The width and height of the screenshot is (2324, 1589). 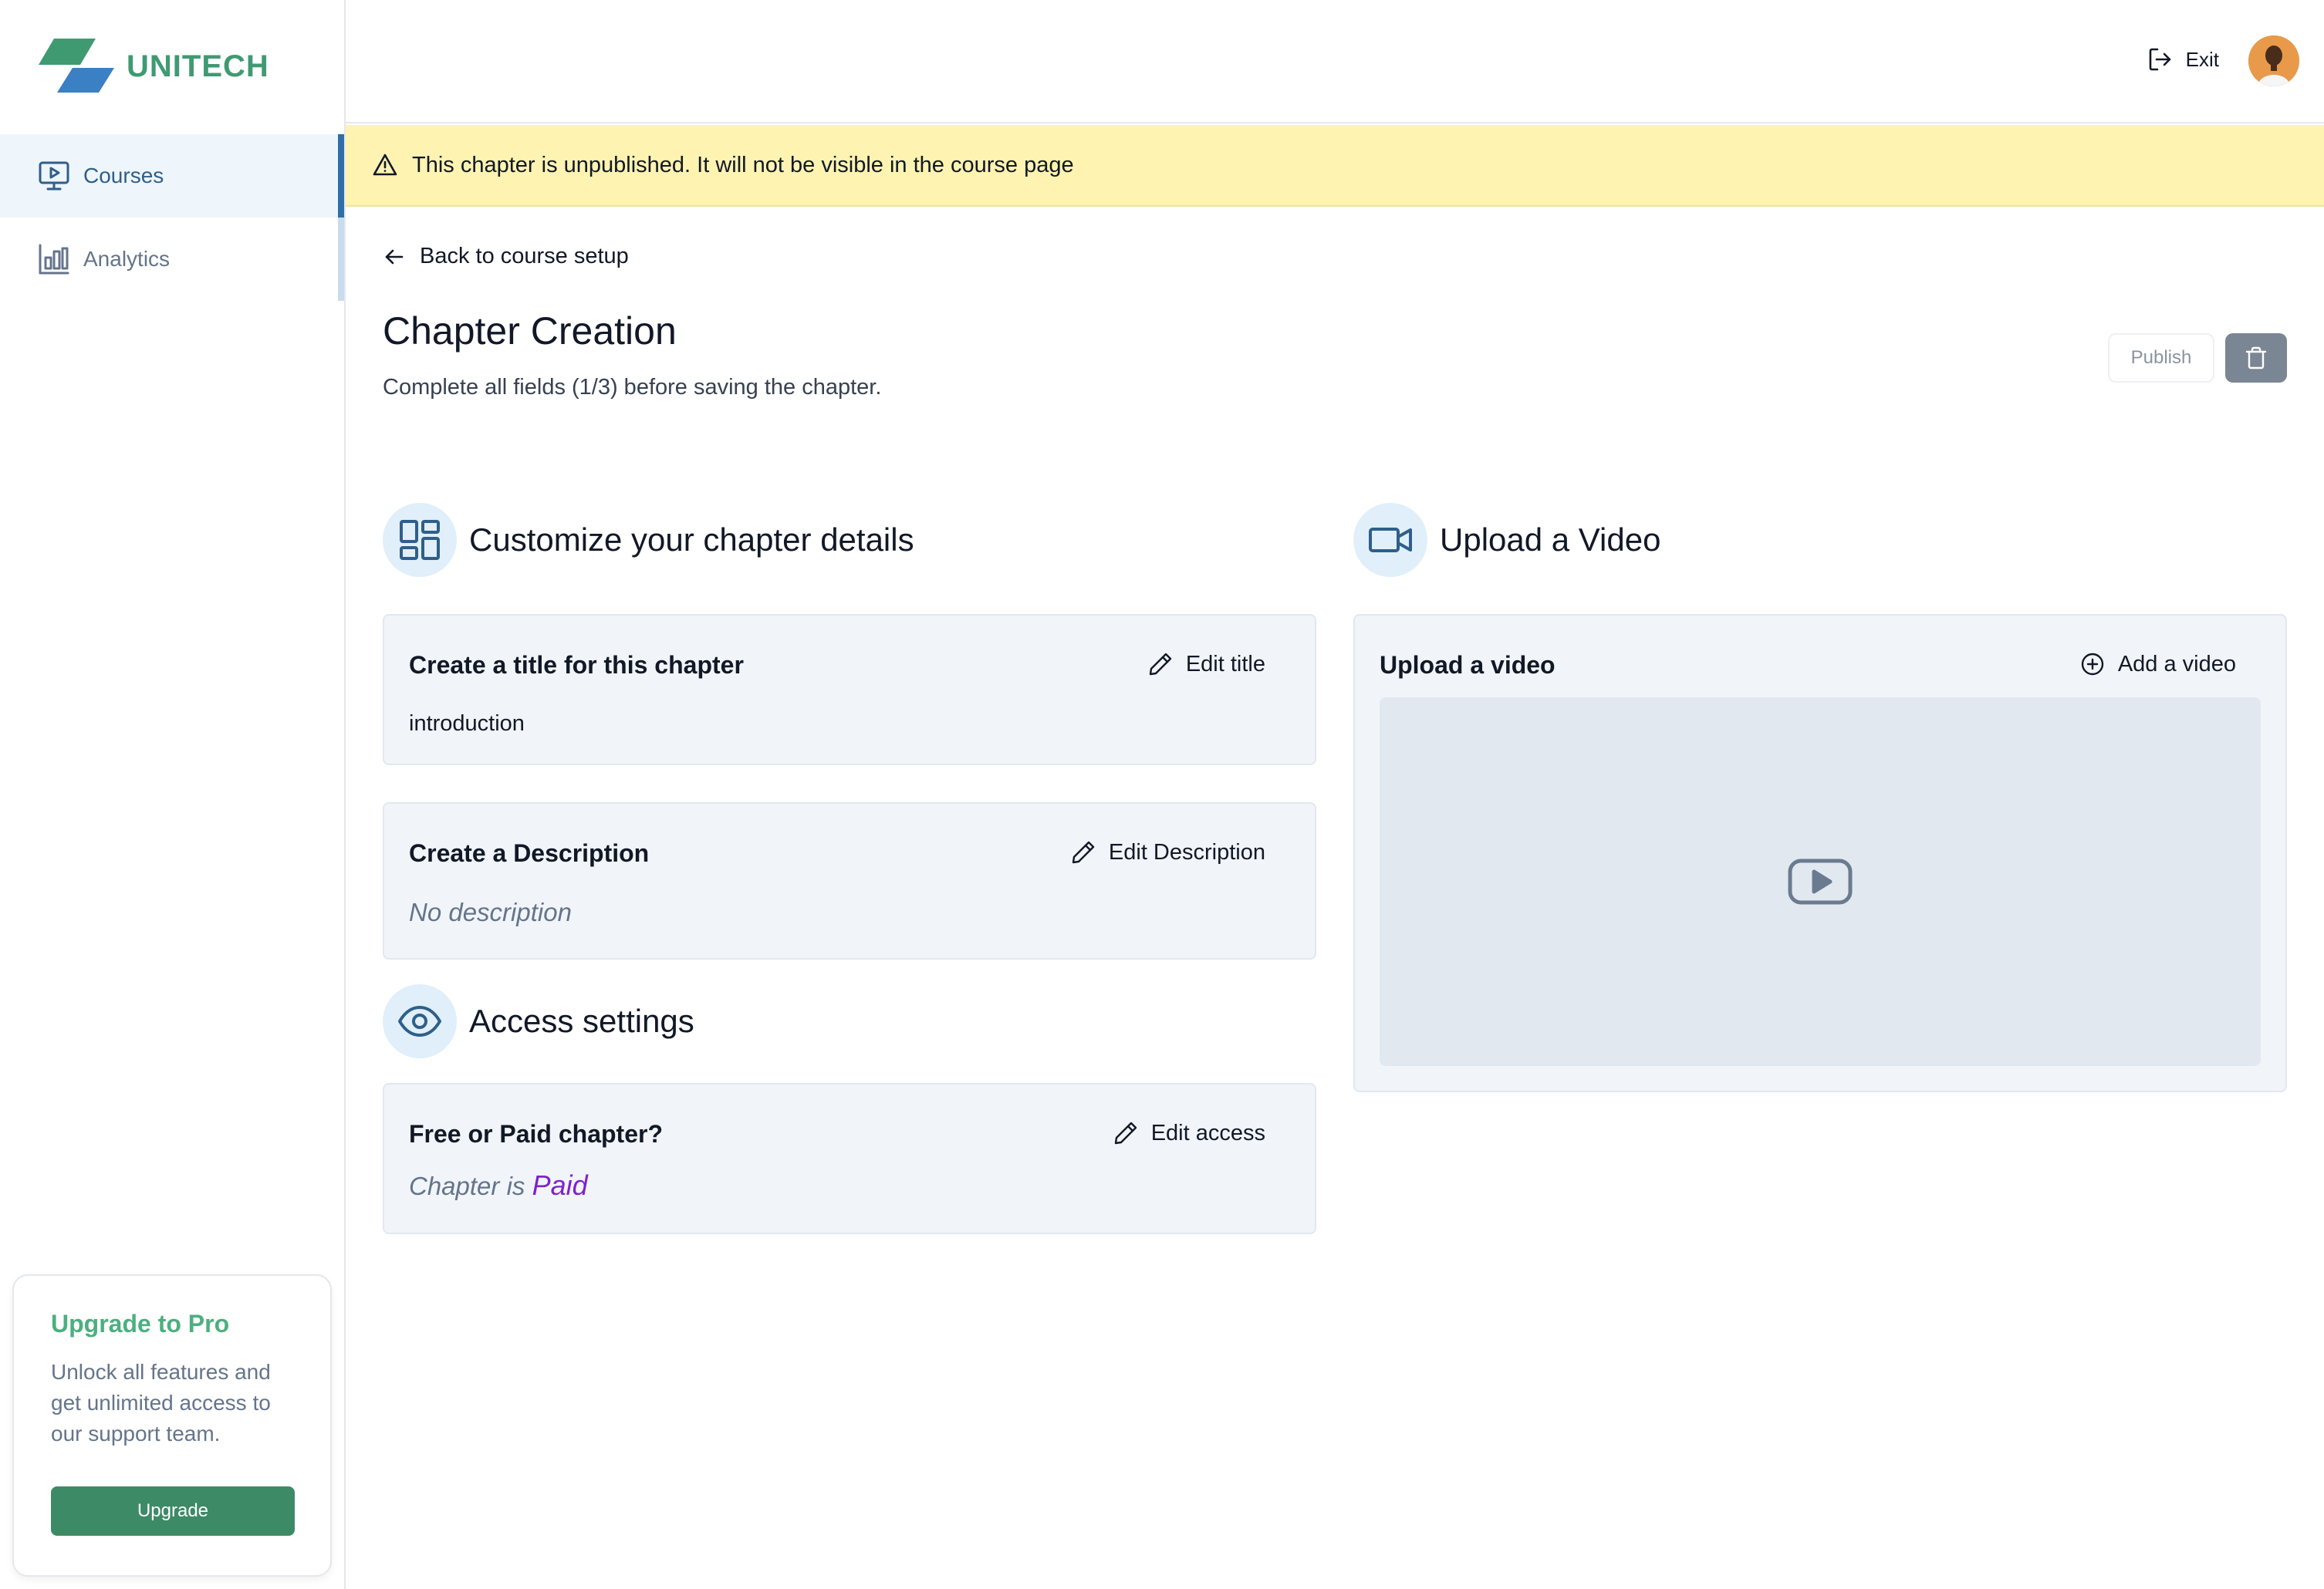 What do you see at coordinates (529, 853) in the screenshot?
I see `card-heading: Create a Description` at bounding box center [529, 853].